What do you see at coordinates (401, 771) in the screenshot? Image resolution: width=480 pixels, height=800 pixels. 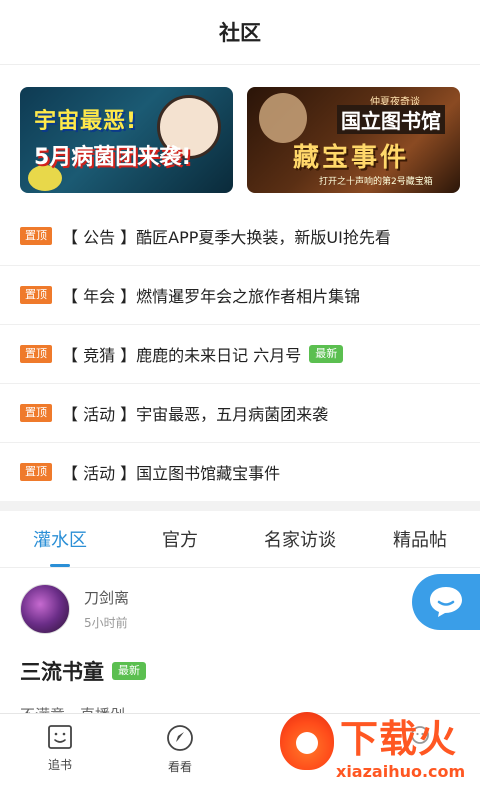 I see `watermark-url: xiazaihuo.com` at bounding box center [401, 771].